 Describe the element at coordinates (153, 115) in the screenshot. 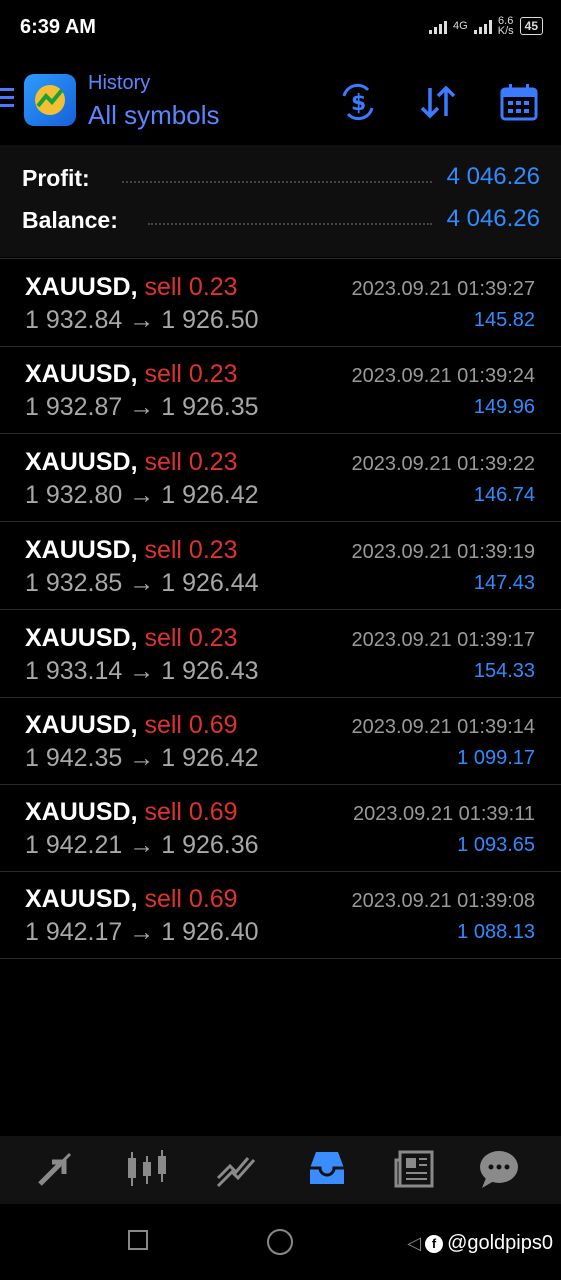

I see `header-title: All symbols` at that location.